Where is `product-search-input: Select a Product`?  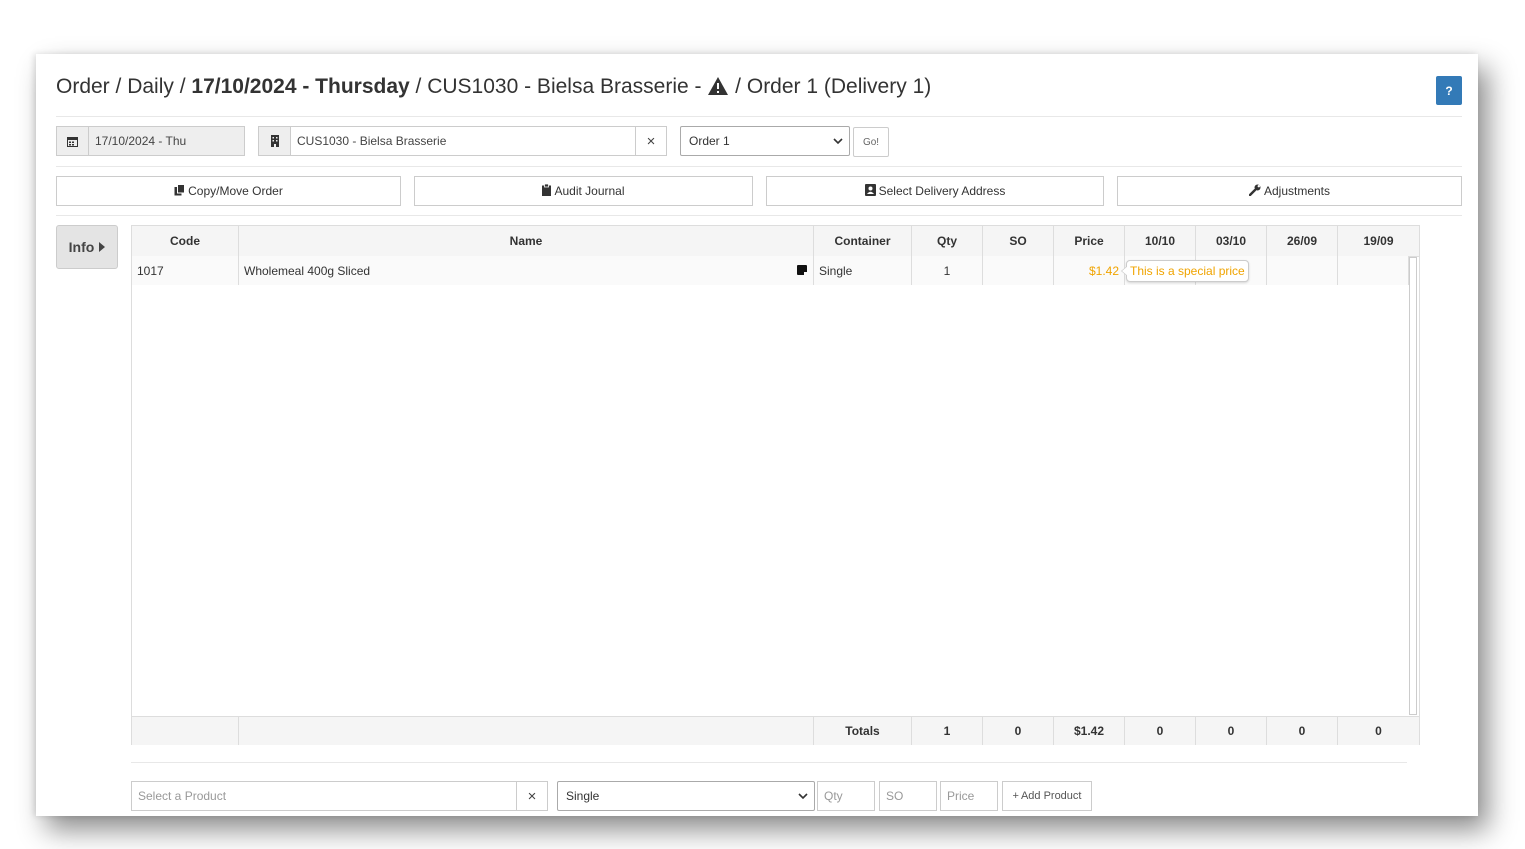 product-search-input: Select a Product is located at coordinates (324, 796).